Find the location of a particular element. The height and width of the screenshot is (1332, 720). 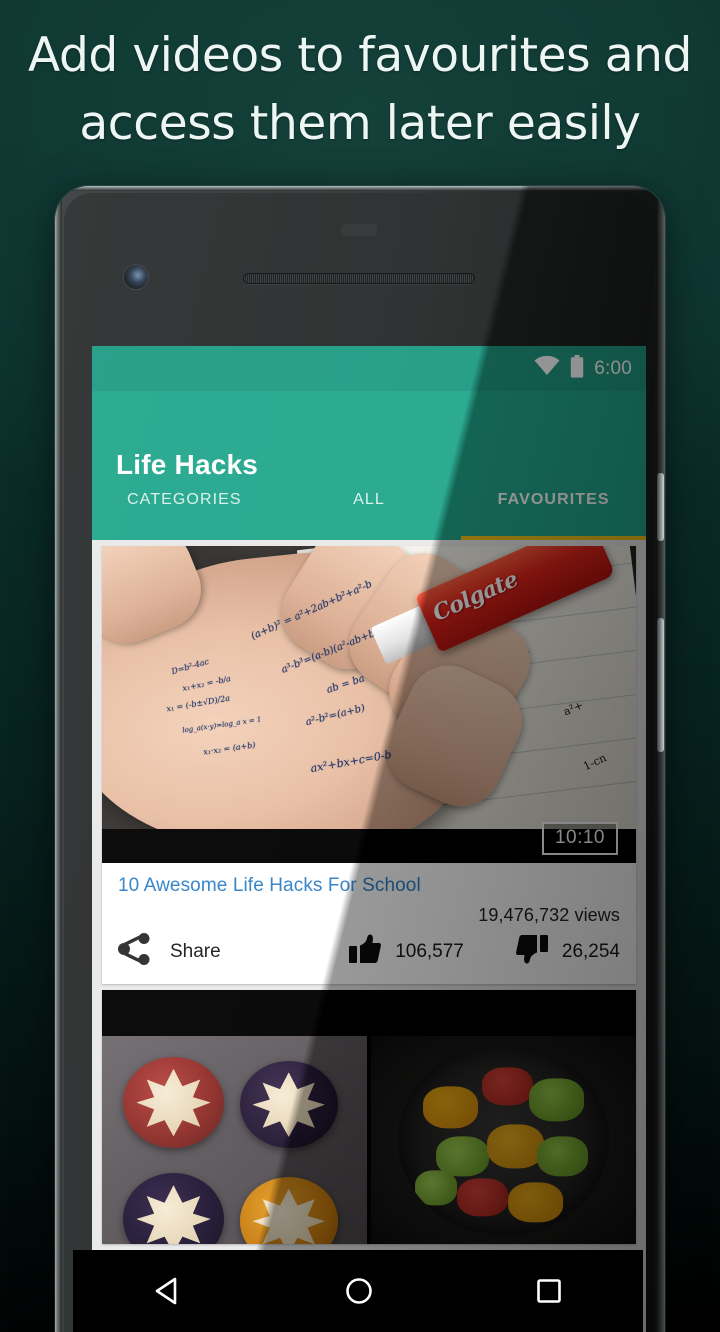

power-button is located at coordinates (660, 507).